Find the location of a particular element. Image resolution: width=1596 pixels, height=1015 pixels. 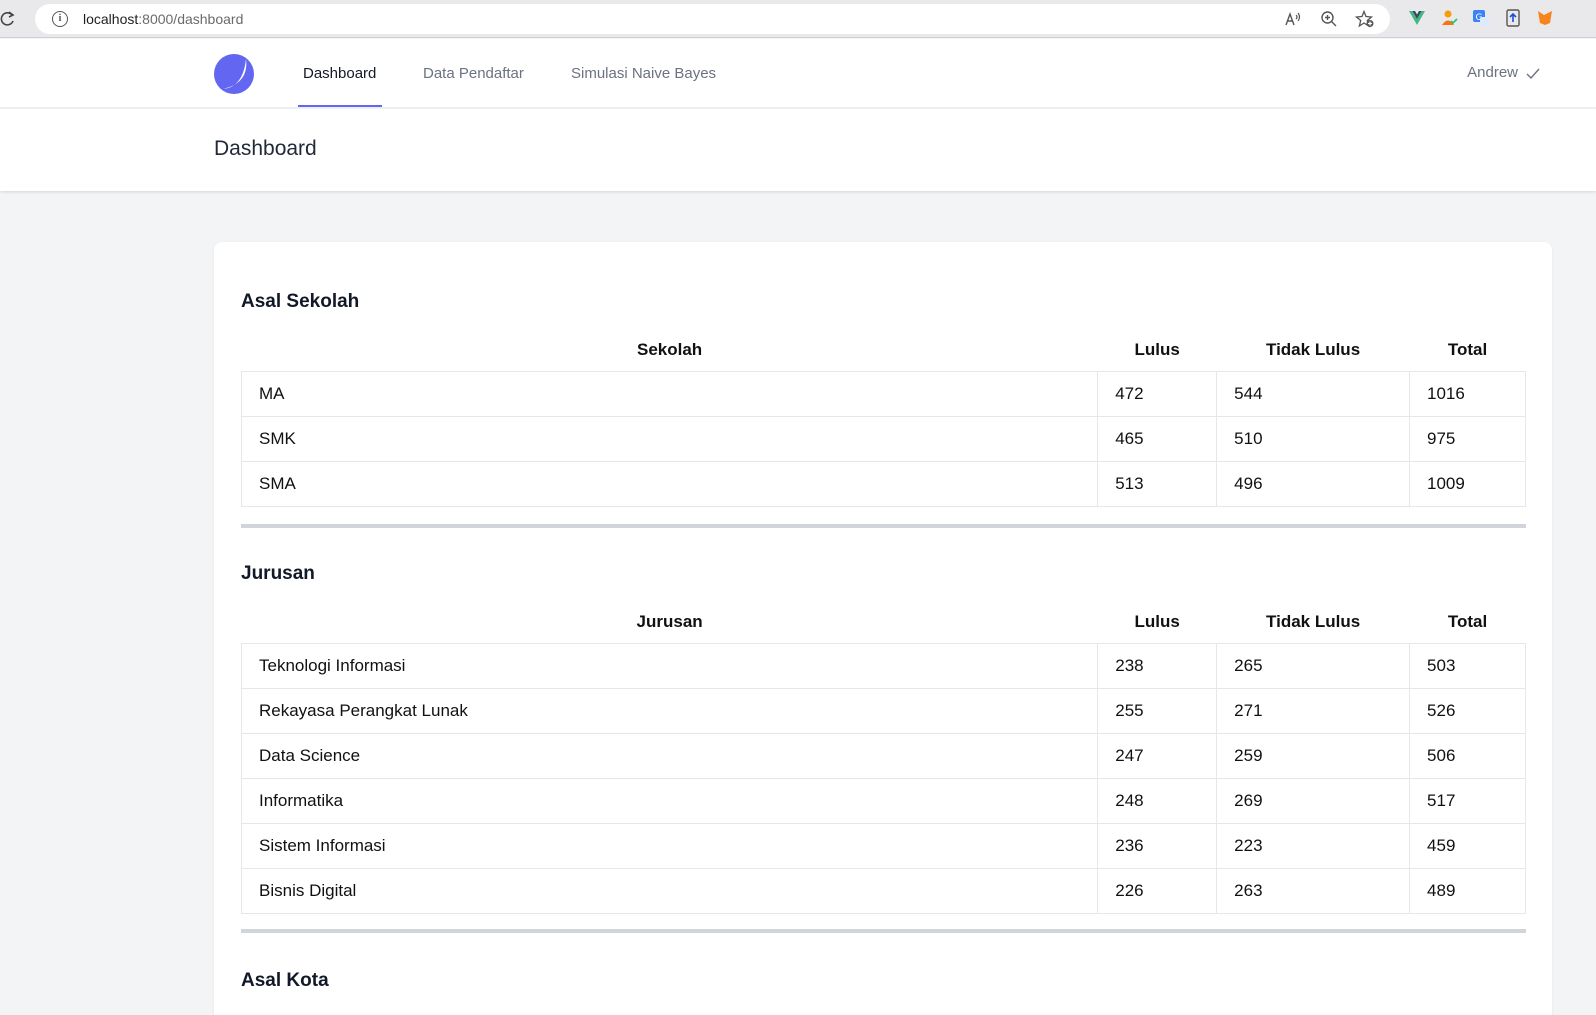

zoom-icon is located at coordinates (1329, 19).